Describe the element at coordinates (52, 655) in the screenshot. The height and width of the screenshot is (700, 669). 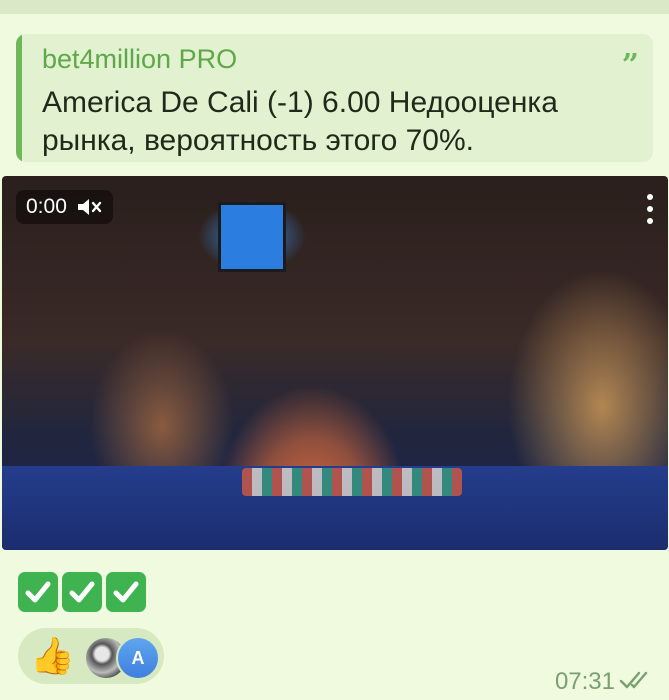
I see `thumbs-up-icon: 👍` at that location.